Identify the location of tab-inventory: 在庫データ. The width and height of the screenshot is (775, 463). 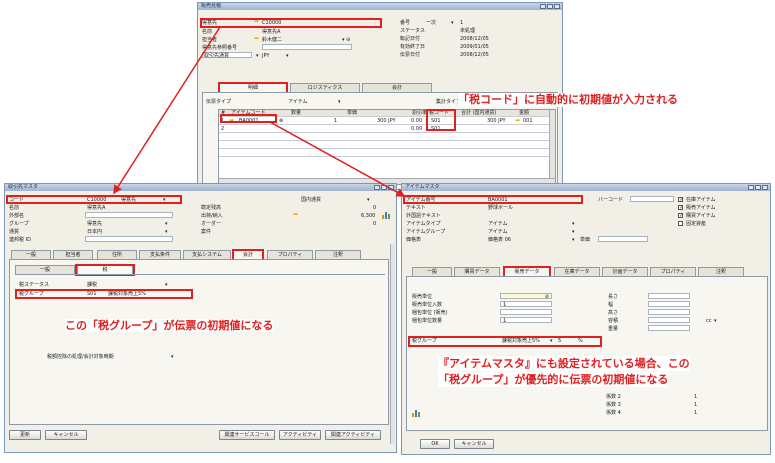
(577, 271).